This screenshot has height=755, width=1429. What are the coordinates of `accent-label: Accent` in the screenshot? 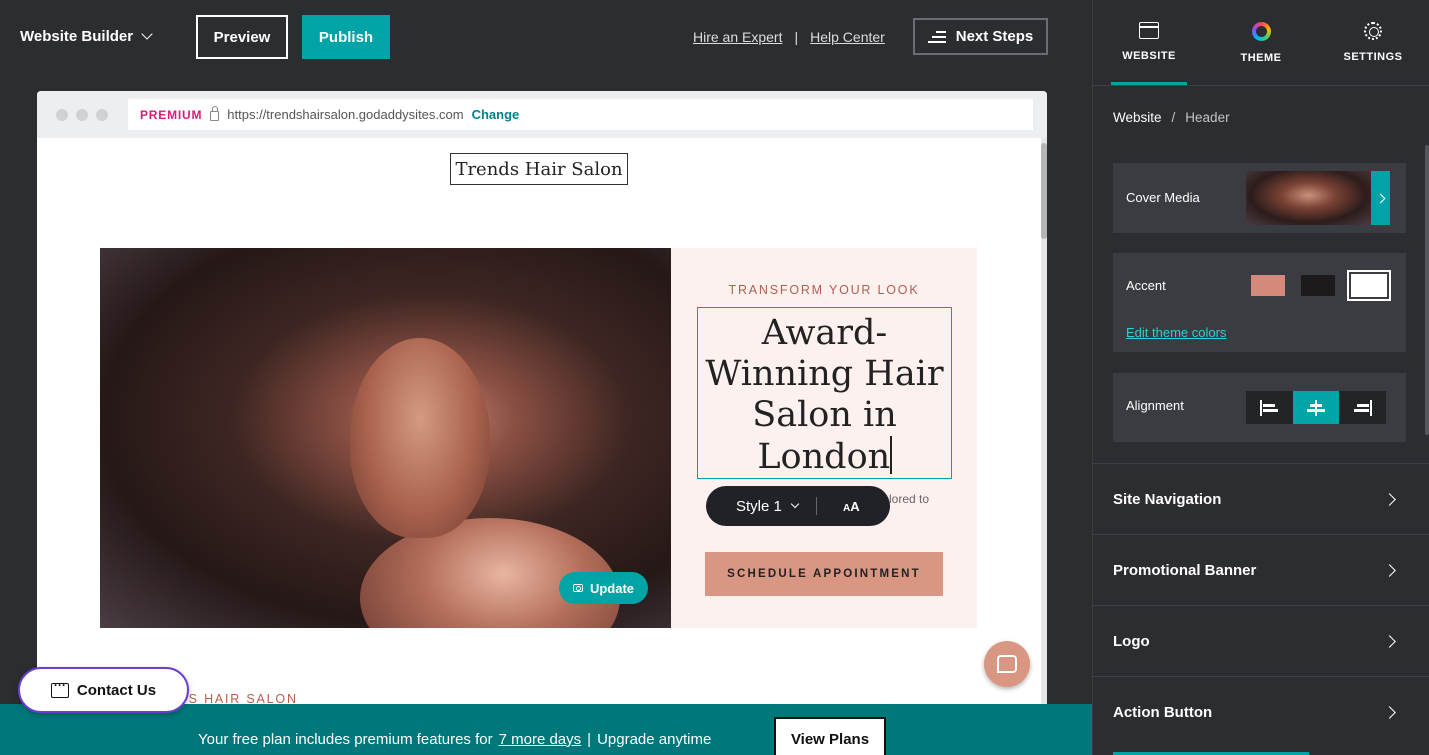 It's located at (1146, 285).